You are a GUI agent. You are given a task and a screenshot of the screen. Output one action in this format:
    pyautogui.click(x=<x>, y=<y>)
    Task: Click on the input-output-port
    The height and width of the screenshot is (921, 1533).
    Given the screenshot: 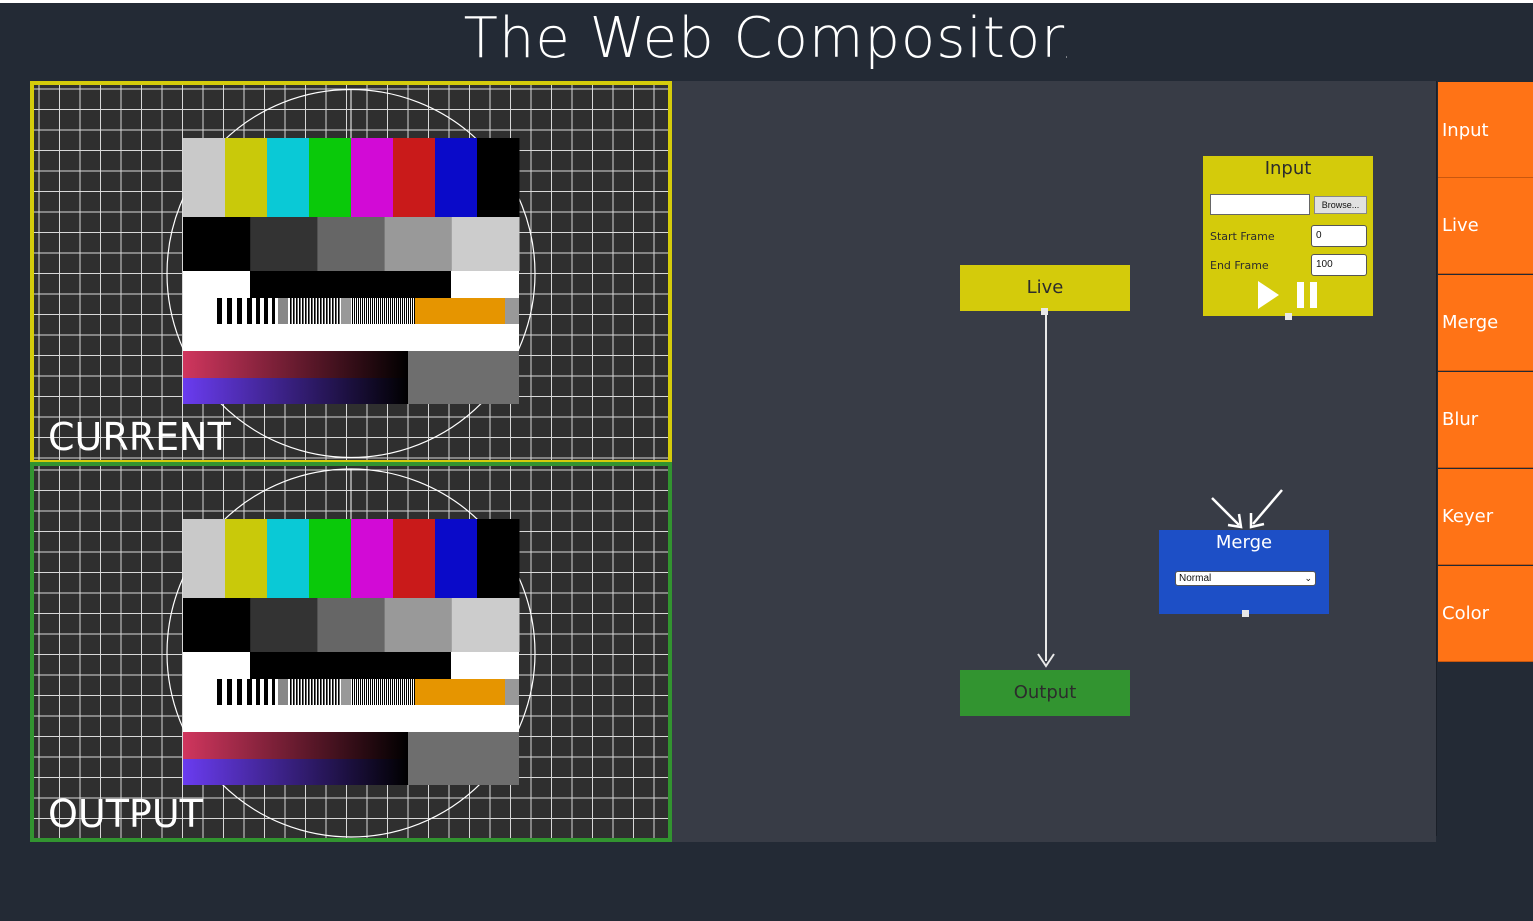 What is the action you would take?
    pyautogui.click(x=1288, y=316)
    